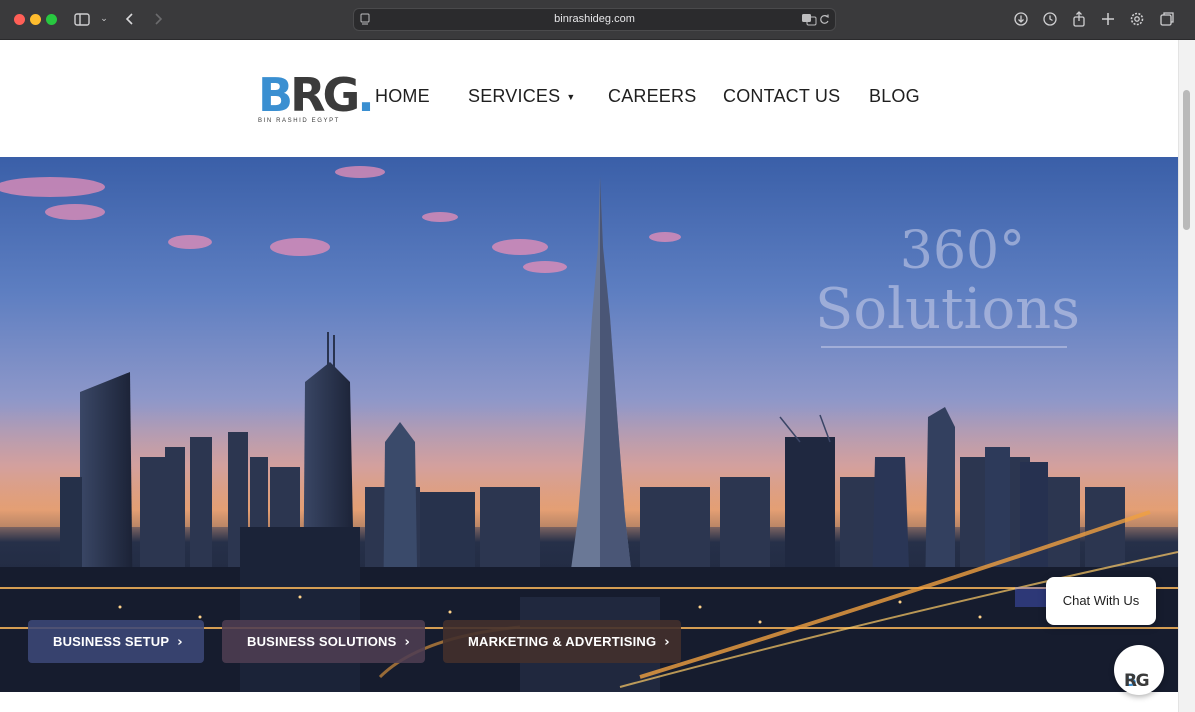  I want to click on caret-down-icon: ▼, so click(571, 97).